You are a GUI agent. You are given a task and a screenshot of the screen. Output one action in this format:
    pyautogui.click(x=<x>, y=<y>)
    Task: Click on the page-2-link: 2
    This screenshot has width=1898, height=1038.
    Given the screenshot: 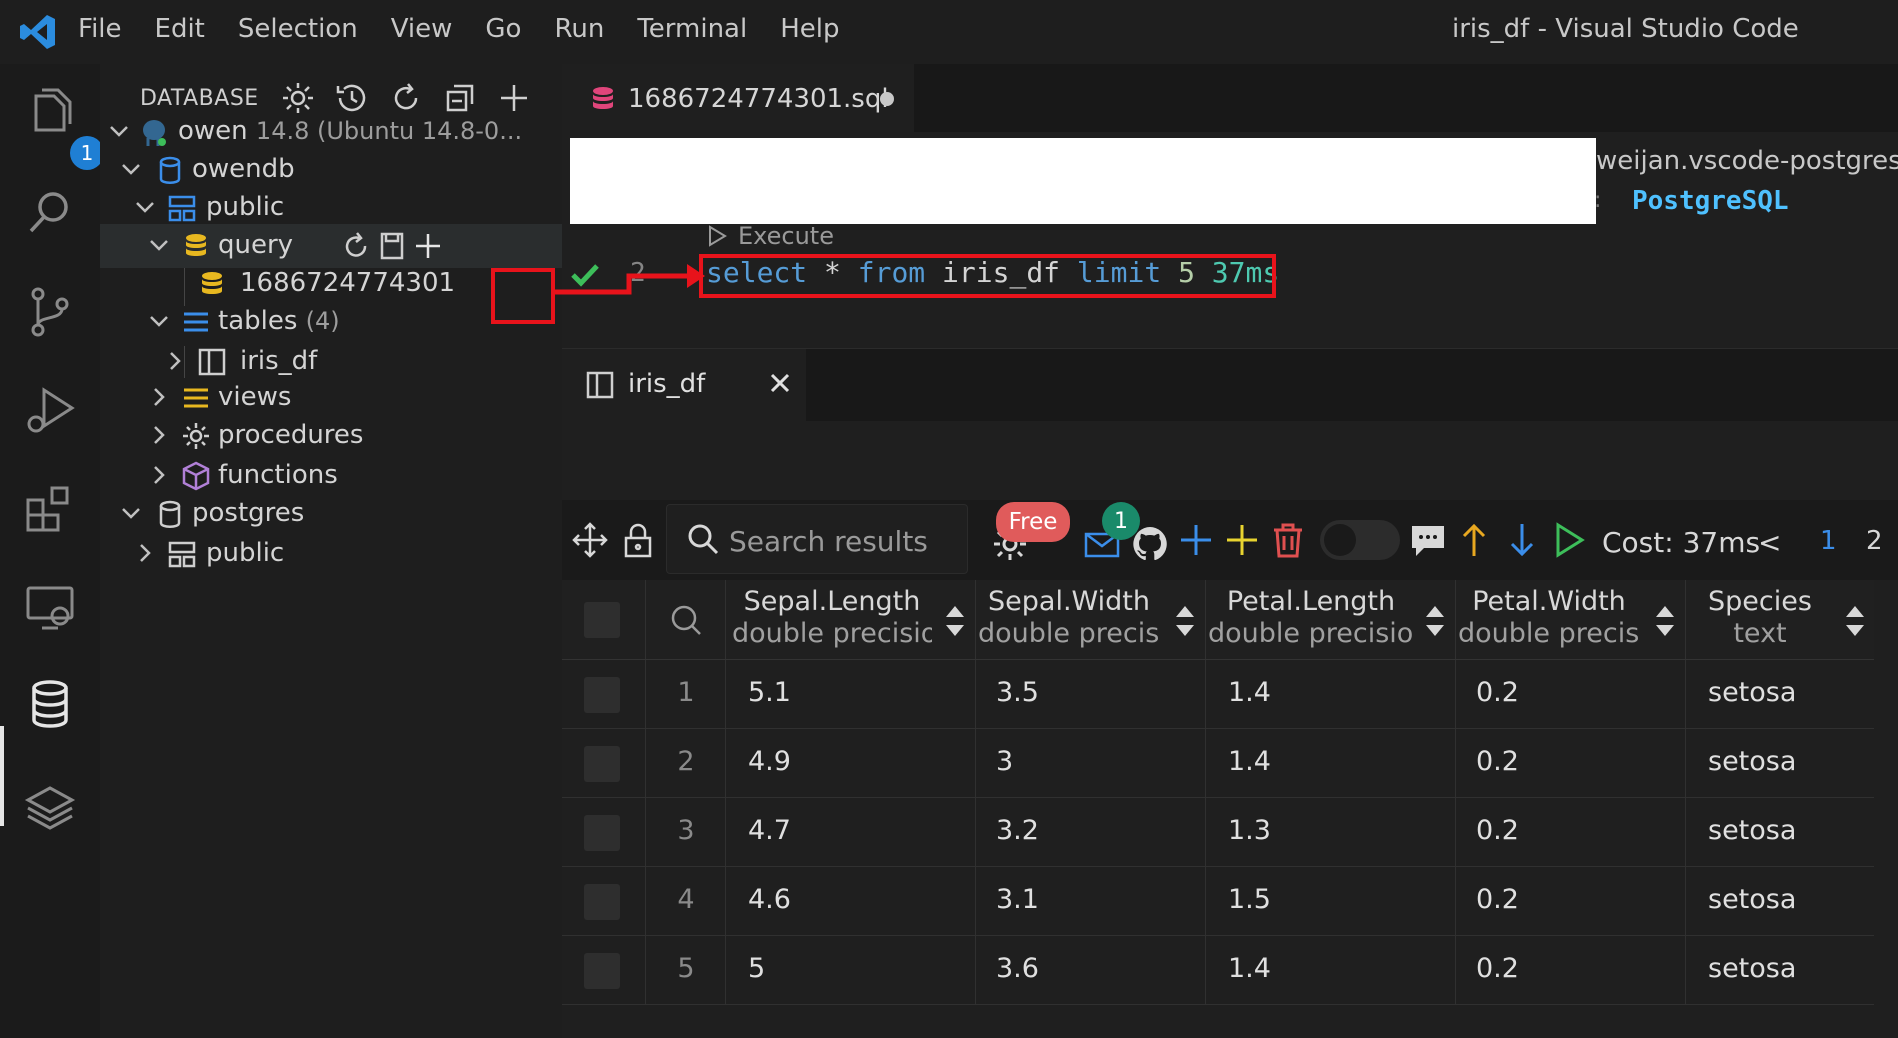 What is the action you would take?
    pyautogui.click(x=1874, y=541)
    